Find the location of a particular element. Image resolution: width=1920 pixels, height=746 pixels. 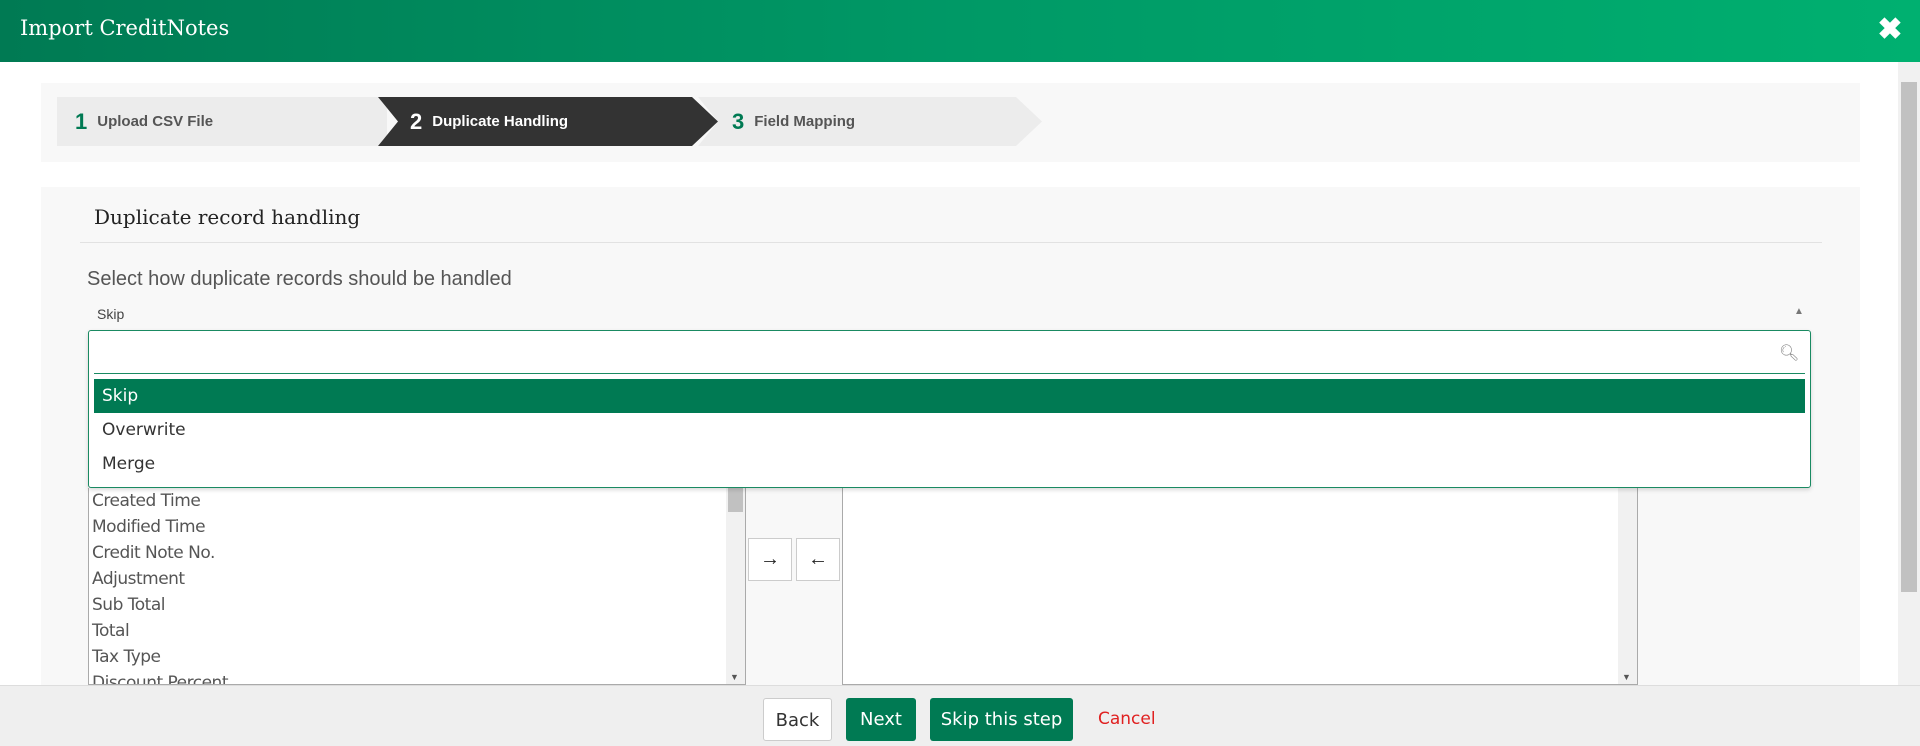

duplicate-select-value: Skip is located at coordinates (110, 314).